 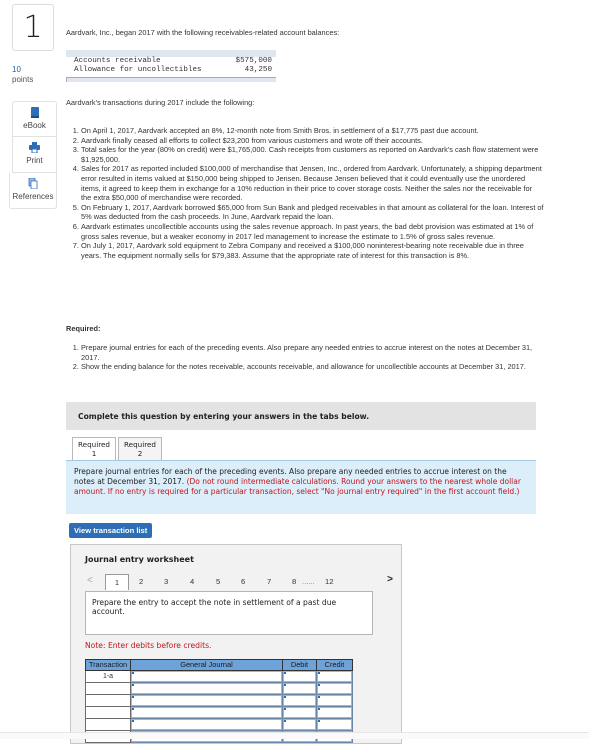 I want to click on tab-required-2: Required 2, so click(x=140, y=448).